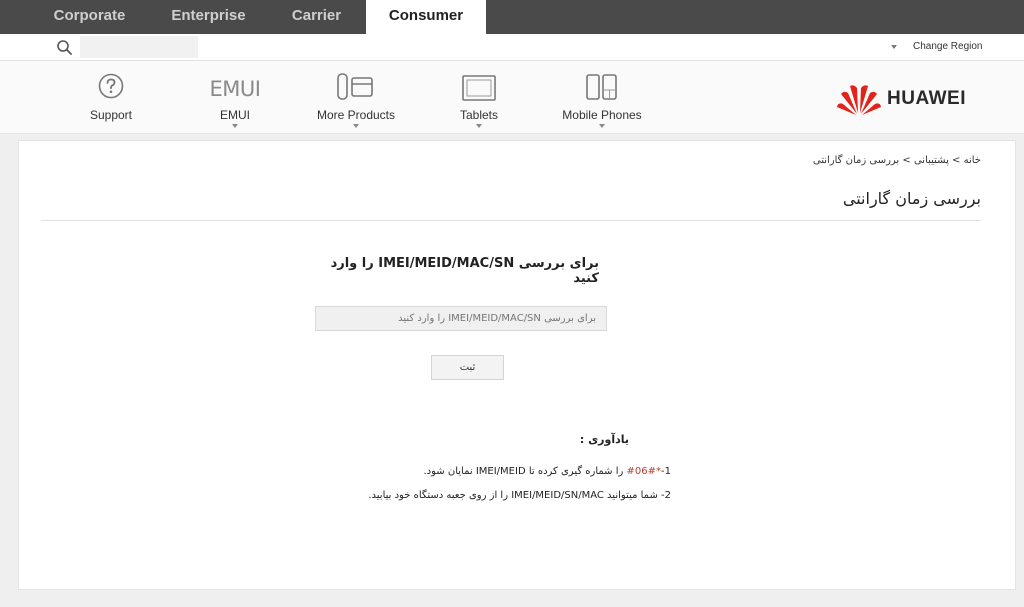  What do you see at coordinates (859, 100) in the screenshot?
I see `huawei-flower-icon` at bounding box center [859, 100].